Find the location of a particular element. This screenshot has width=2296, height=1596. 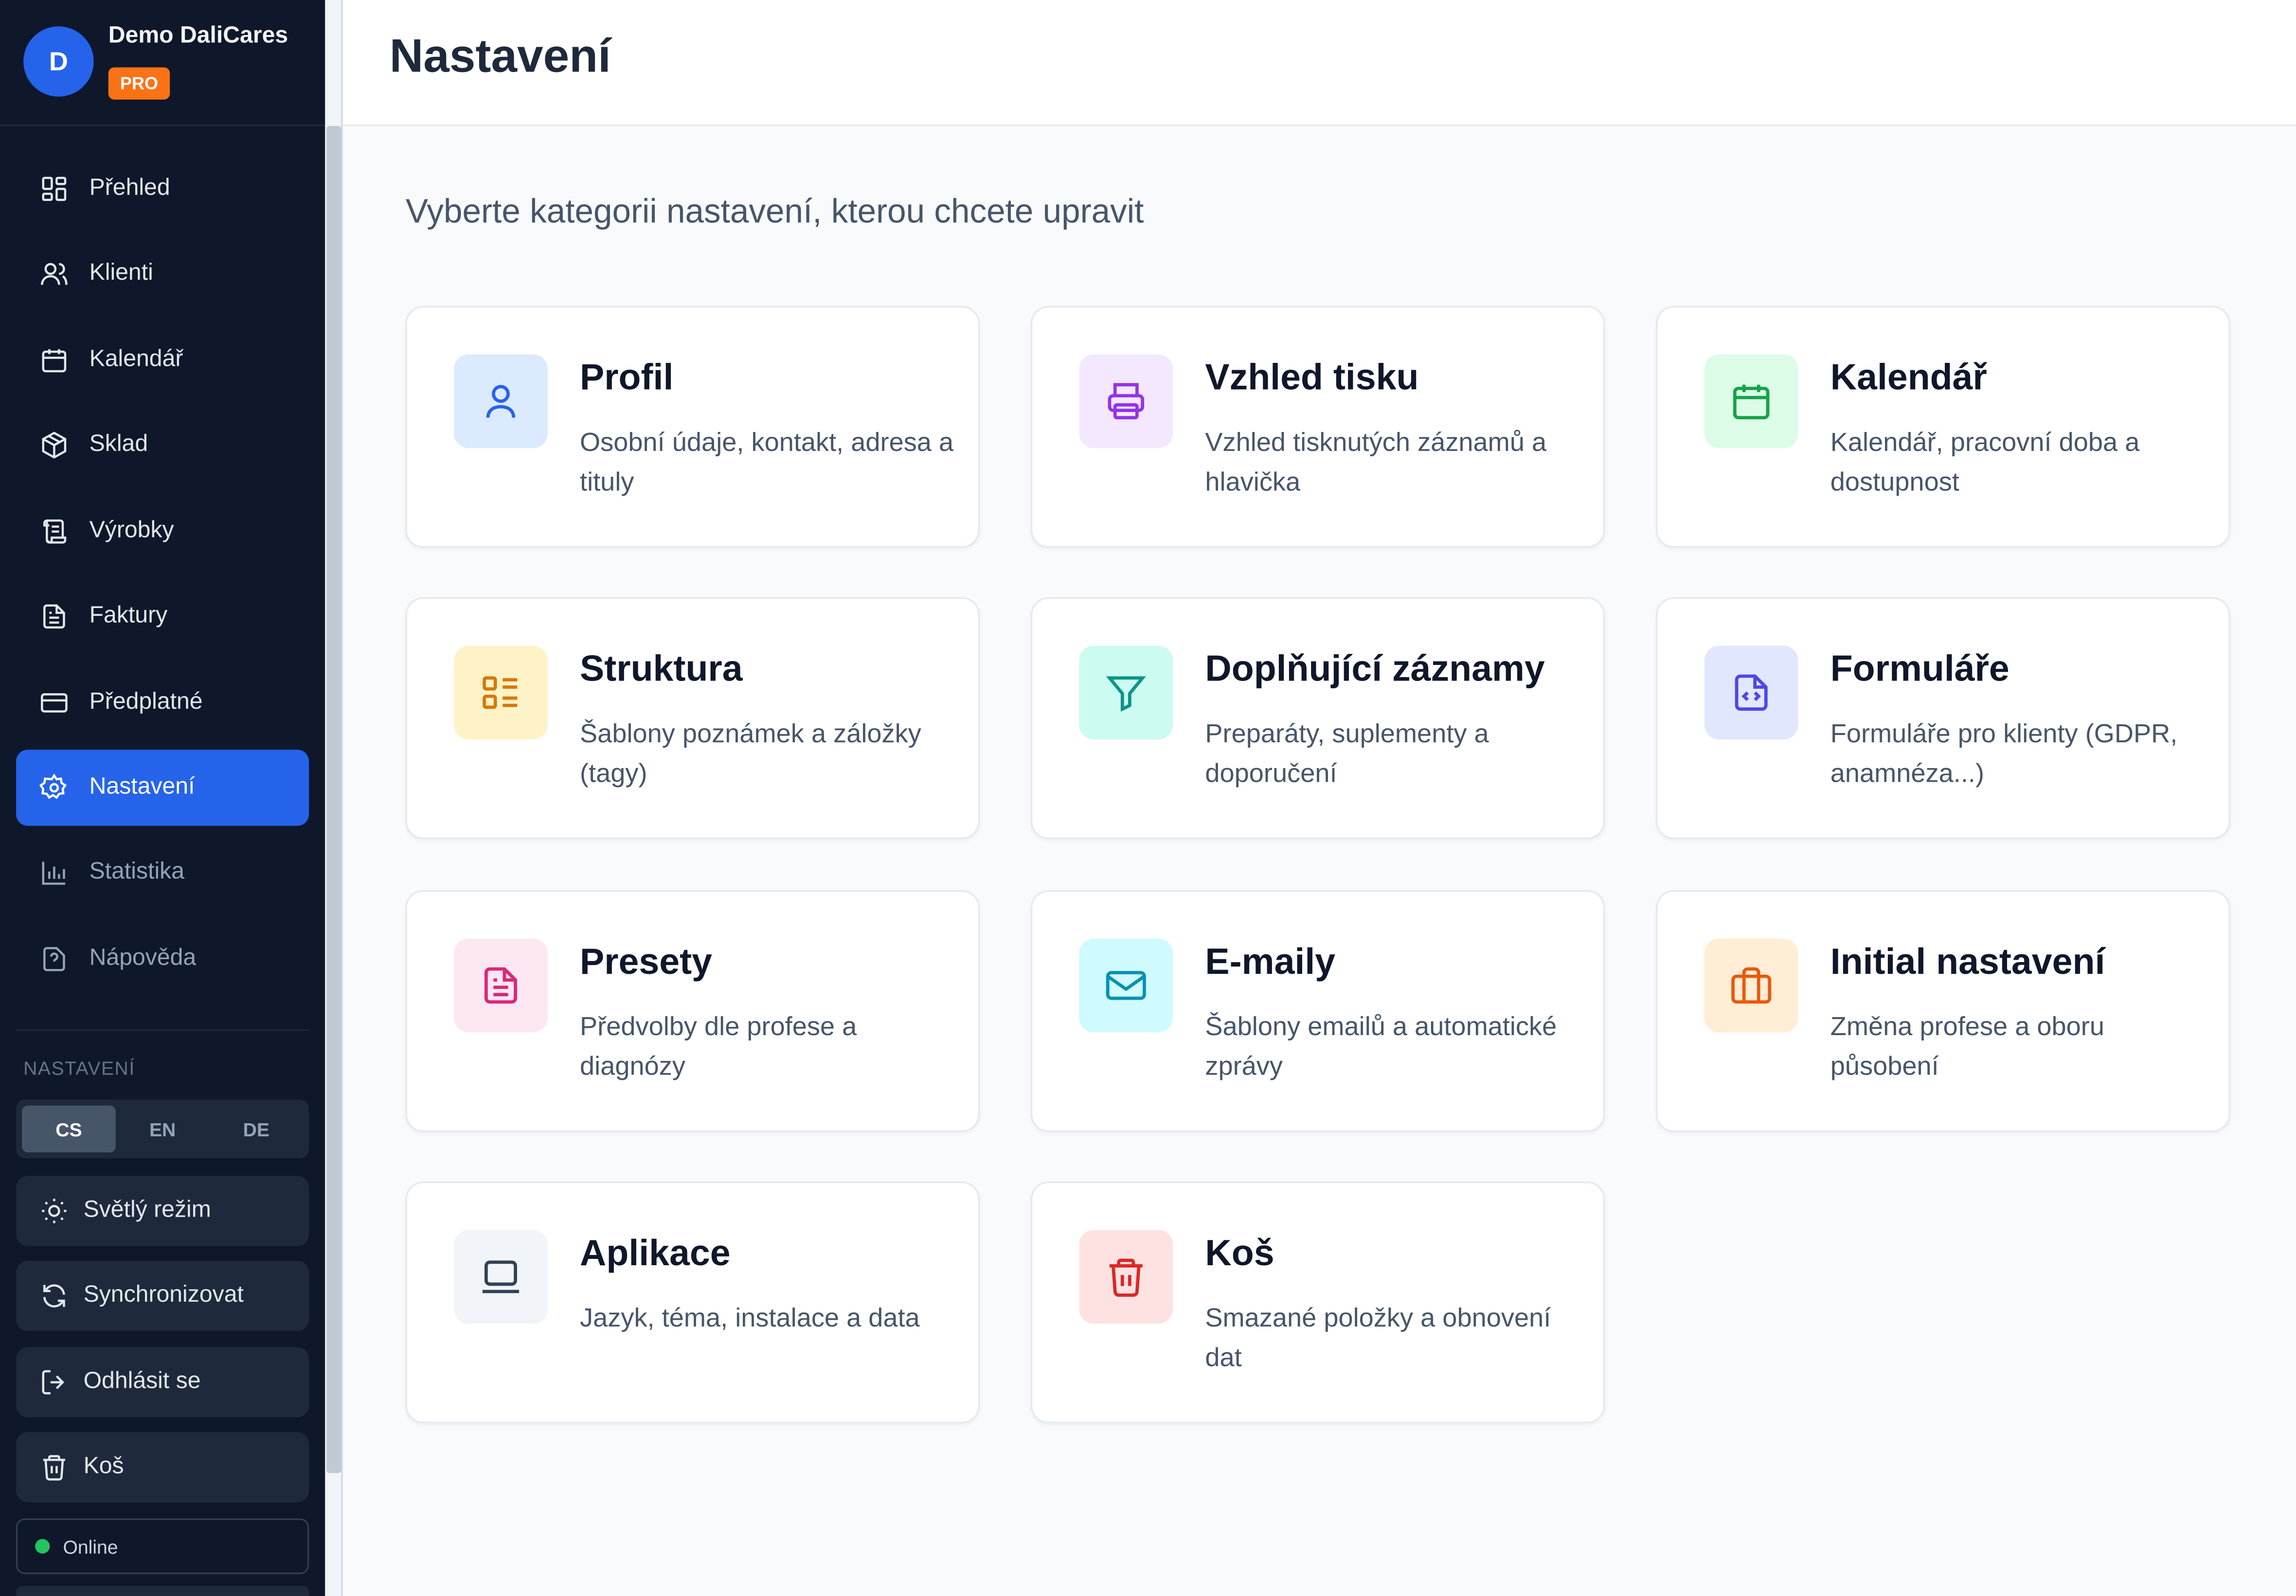

scroll-icon is located at coordinates (55, 531).